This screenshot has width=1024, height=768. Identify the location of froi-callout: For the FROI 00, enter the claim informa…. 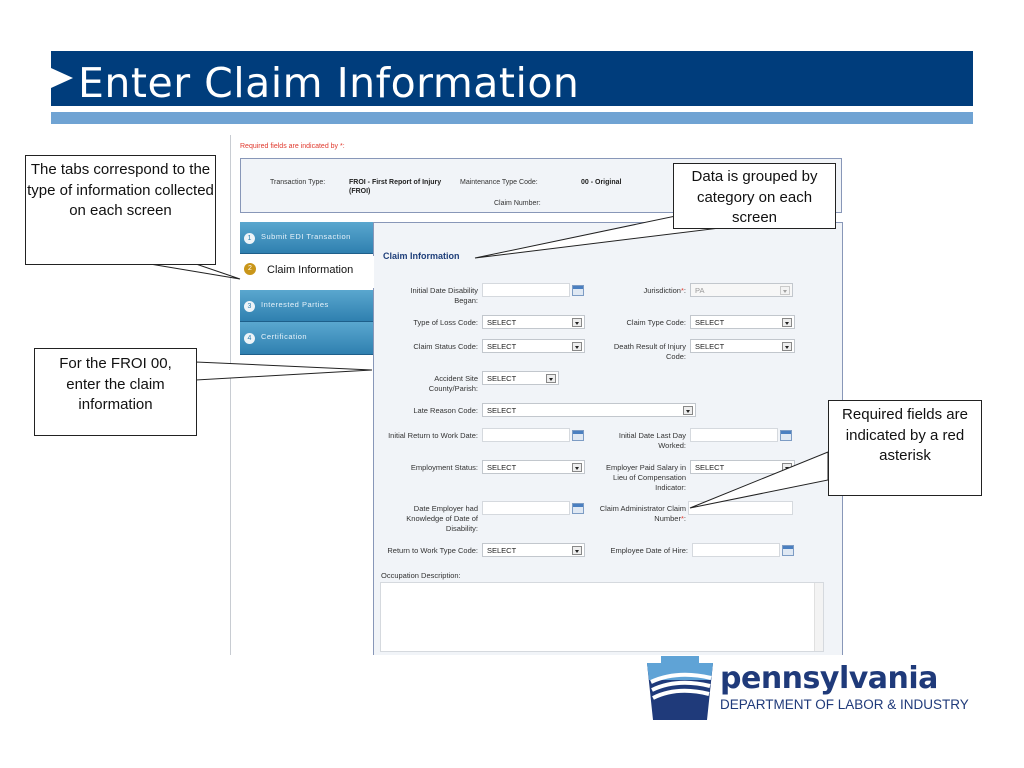
(115, 392).